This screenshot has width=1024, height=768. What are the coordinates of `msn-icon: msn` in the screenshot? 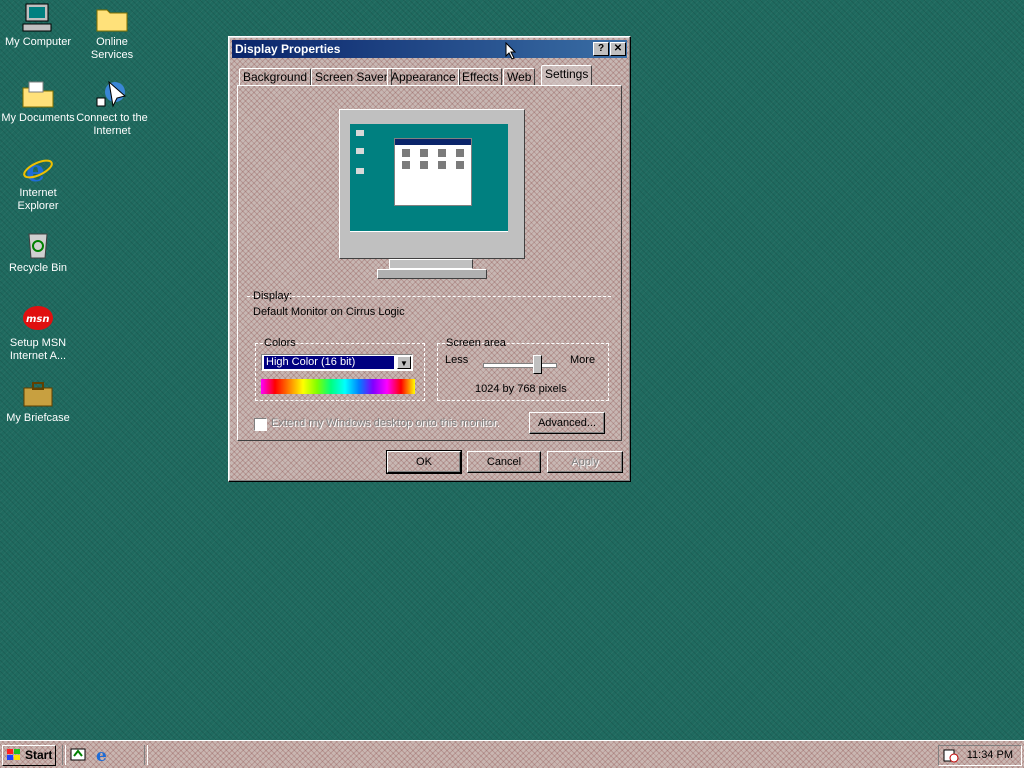 It's located at (38, 319).